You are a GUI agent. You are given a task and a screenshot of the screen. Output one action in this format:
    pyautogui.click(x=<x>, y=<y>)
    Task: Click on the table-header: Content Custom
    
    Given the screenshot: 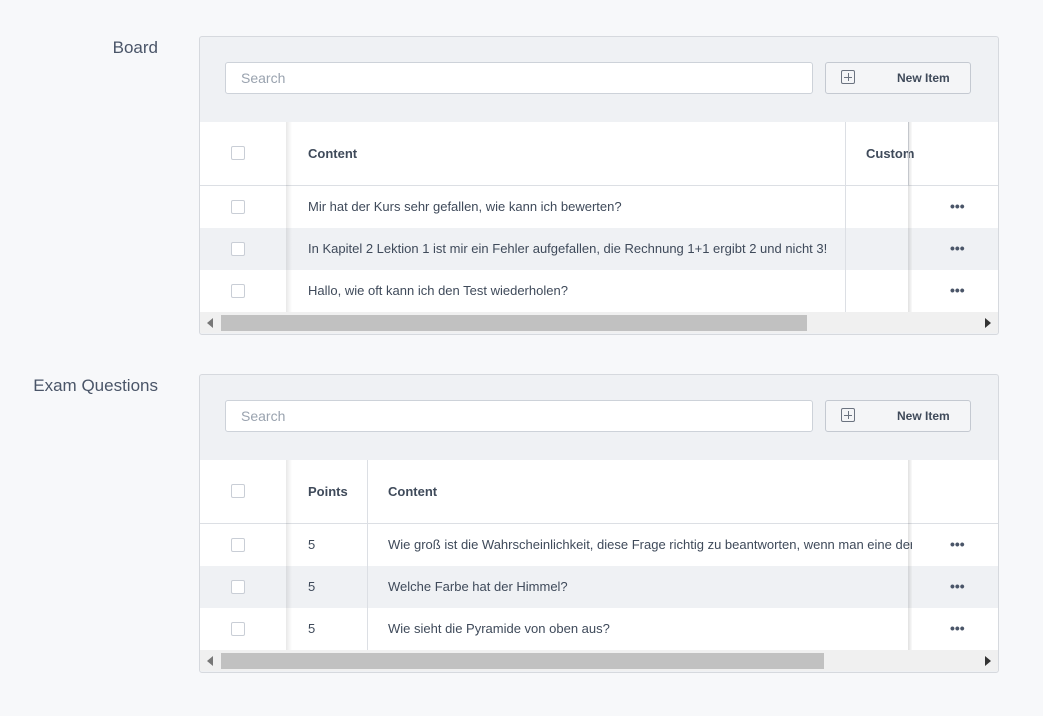 What is the action you would take?
    pyautogui.click(x=599, y=154)
    